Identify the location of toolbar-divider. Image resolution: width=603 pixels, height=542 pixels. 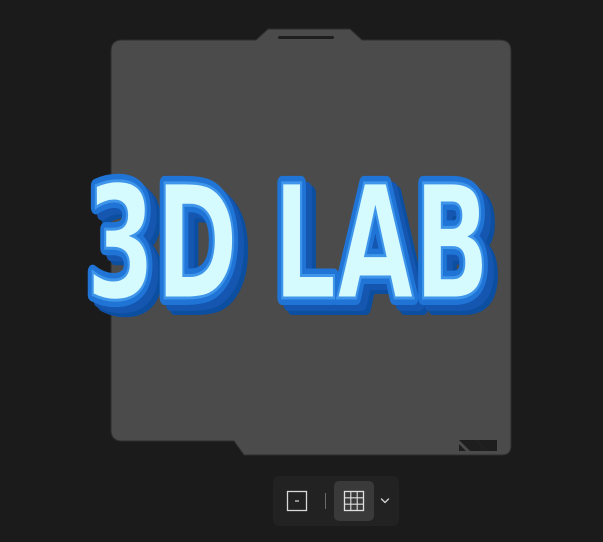
(325, 501).